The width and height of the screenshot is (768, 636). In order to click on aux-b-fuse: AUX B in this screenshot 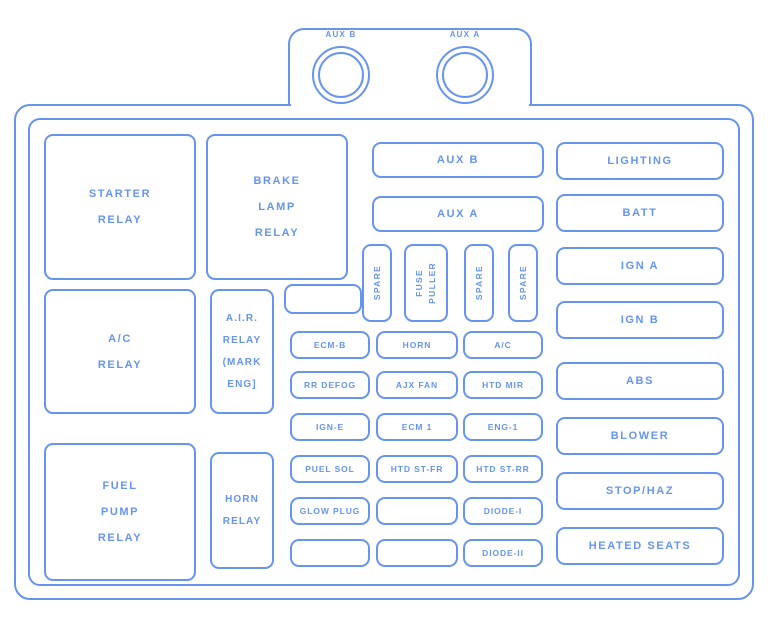, I will do `click(458, 160)`.